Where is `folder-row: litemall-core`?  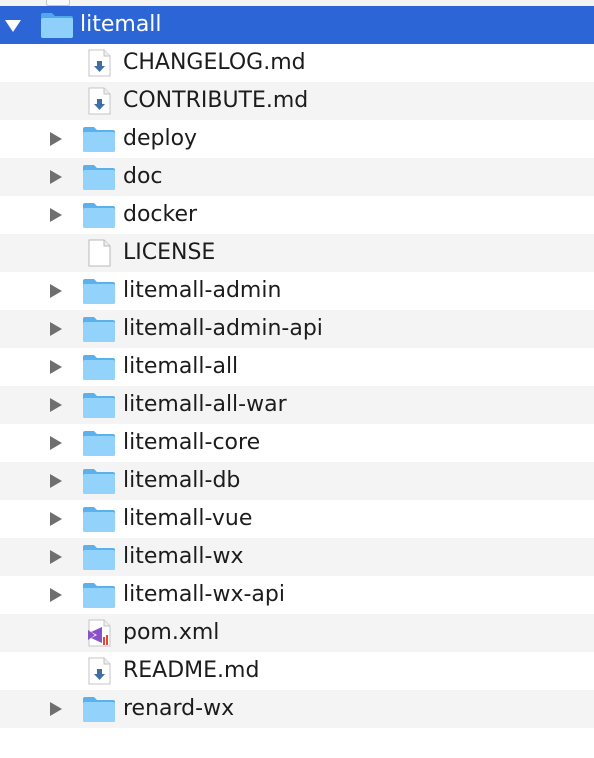 folder-row: litemall-core is located at coordinates (297, 443).